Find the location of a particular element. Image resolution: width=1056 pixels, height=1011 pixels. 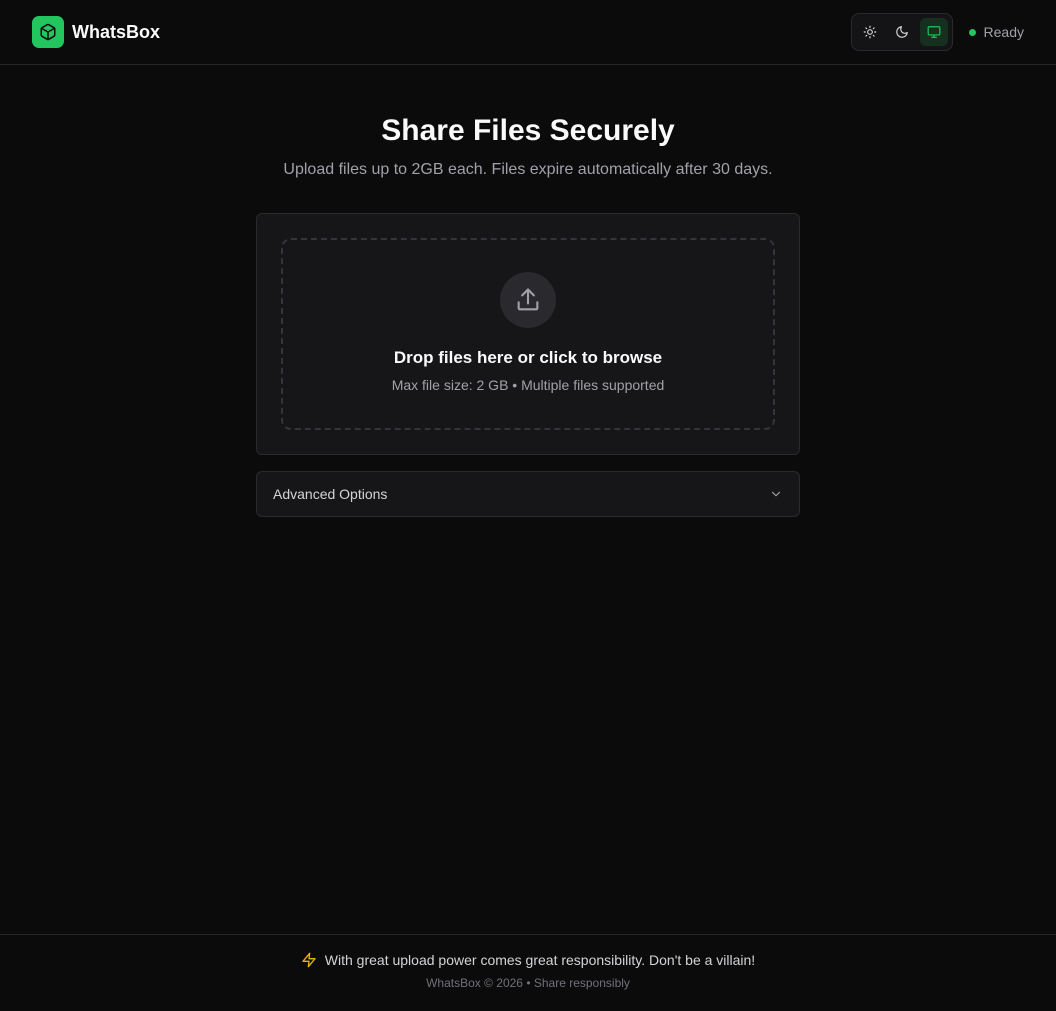

theme-light-button is located at coordinates (870, 32).